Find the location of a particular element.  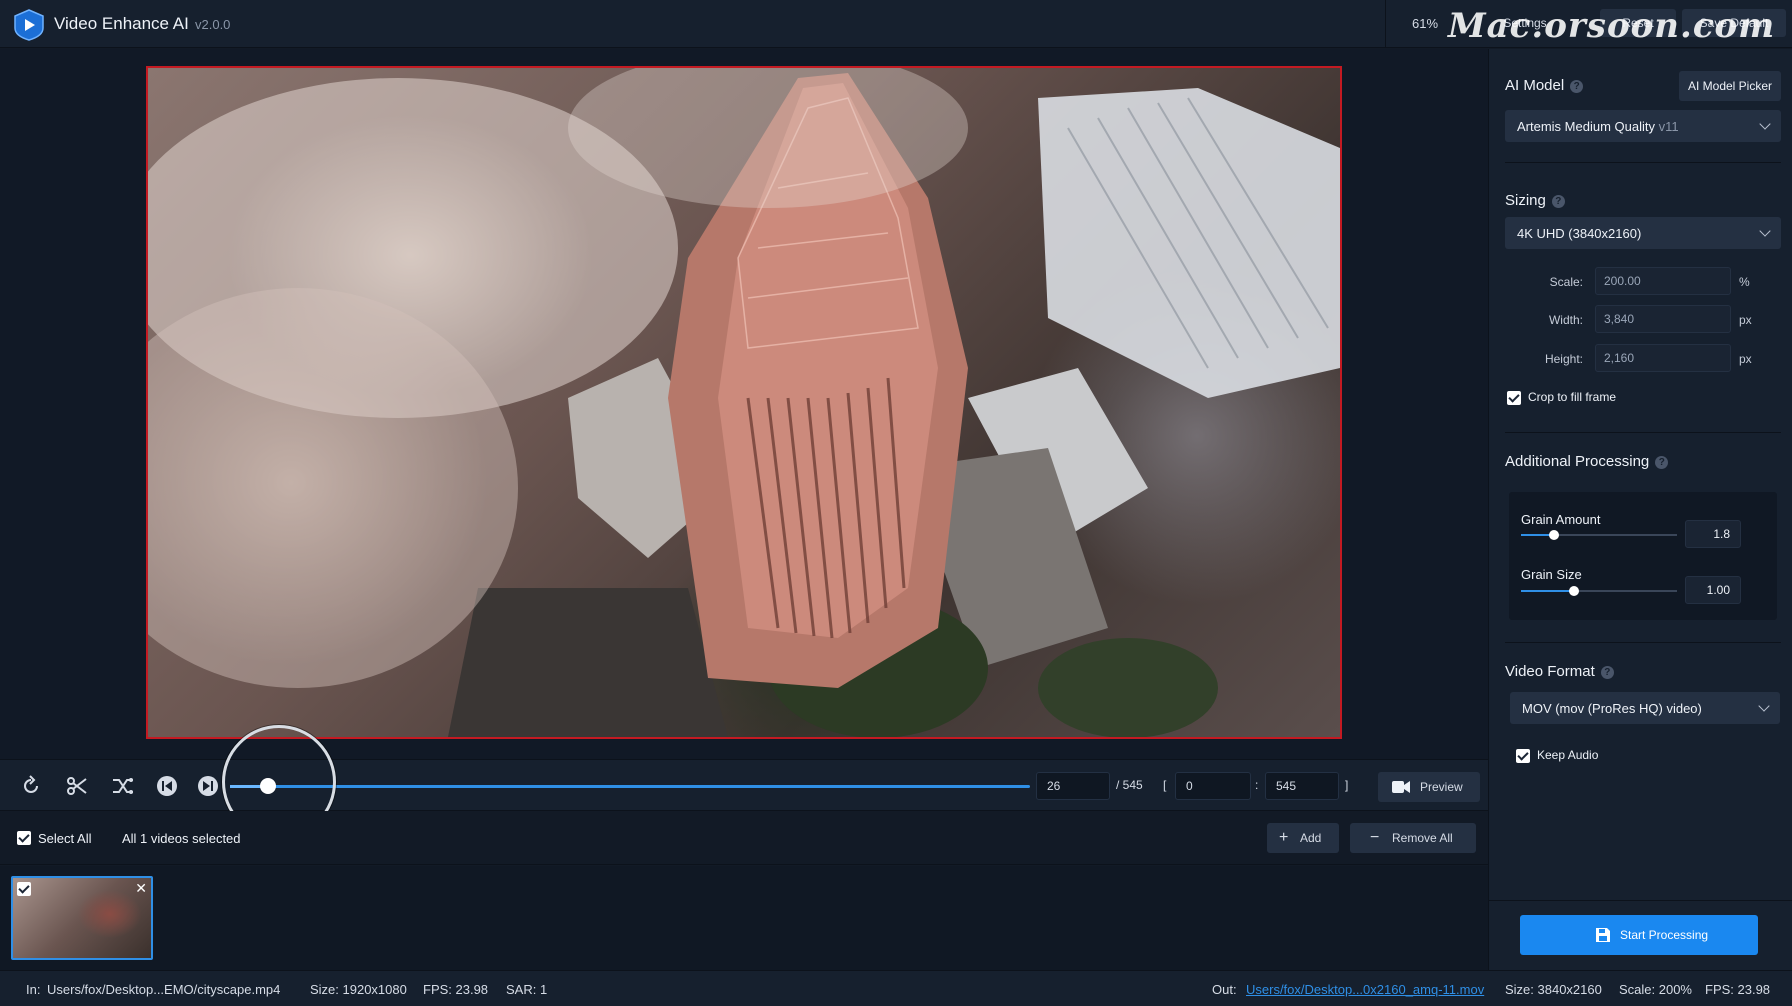

minus-icon: − is located at coordinates (1375, 837).